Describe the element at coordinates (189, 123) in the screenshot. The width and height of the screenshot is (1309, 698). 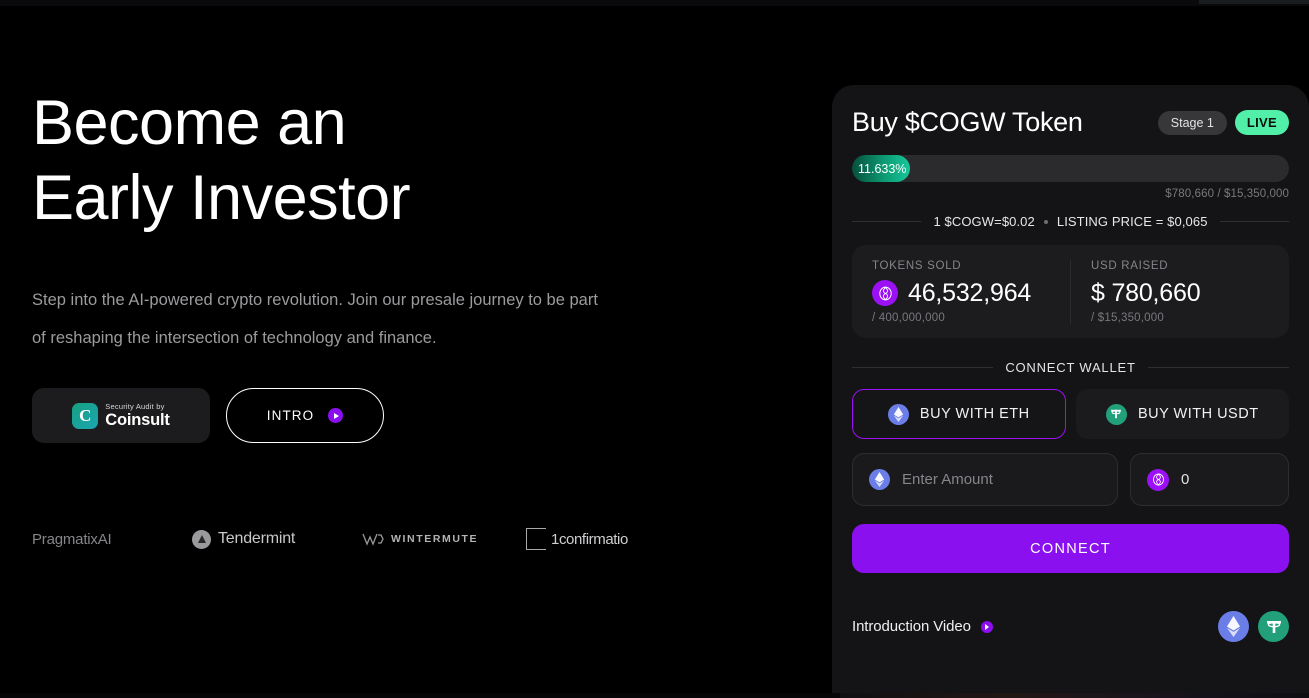
I see `headline-line-1: Become an` at that location.